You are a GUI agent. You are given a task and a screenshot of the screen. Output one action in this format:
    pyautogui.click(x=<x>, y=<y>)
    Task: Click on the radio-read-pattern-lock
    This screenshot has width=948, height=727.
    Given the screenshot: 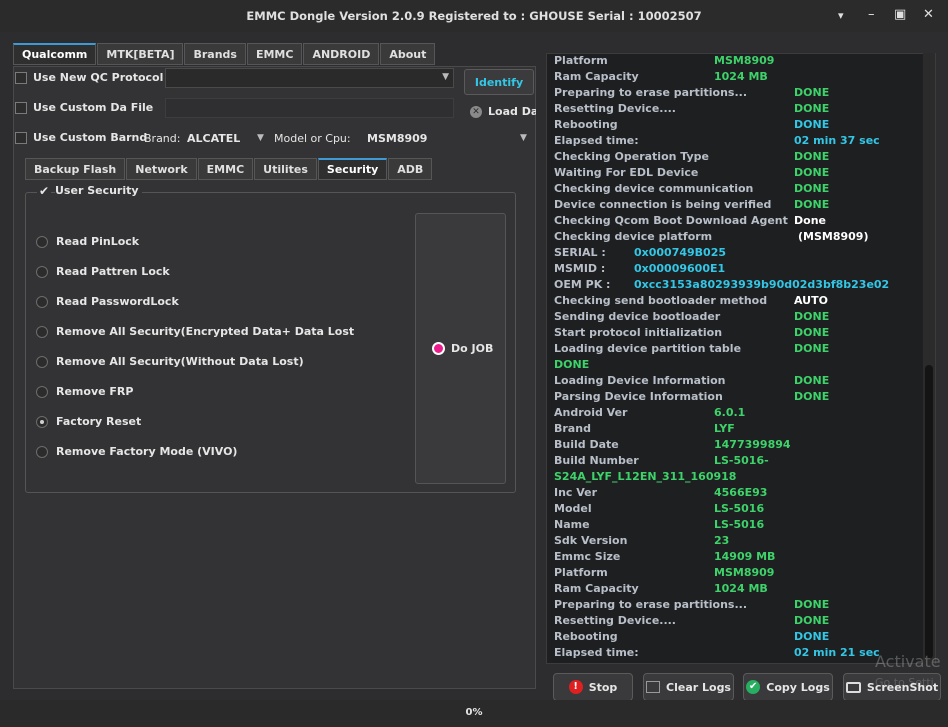 What is the action you would take?
    pyautogui.click(x=42, y=272)
    